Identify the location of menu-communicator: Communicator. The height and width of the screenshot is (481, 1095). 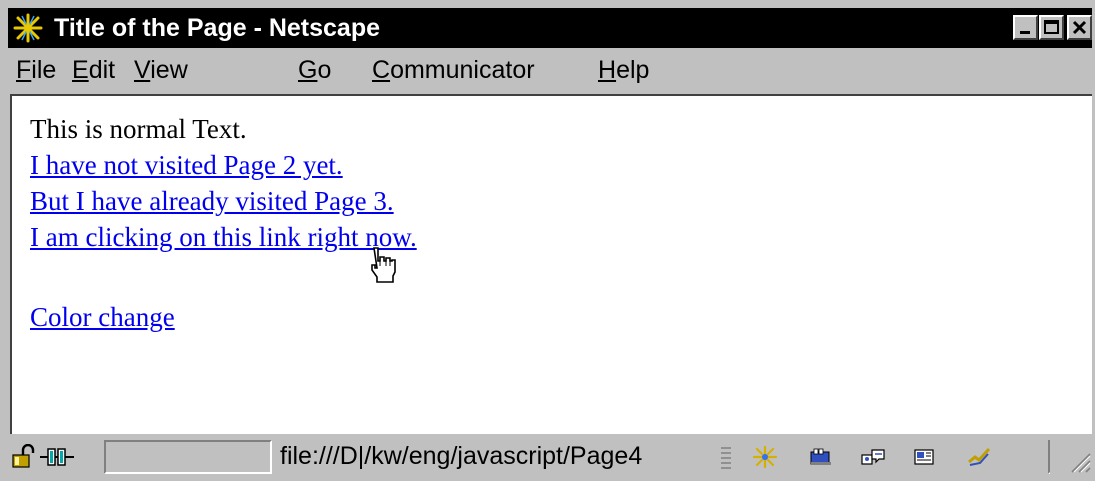
(453, 70).